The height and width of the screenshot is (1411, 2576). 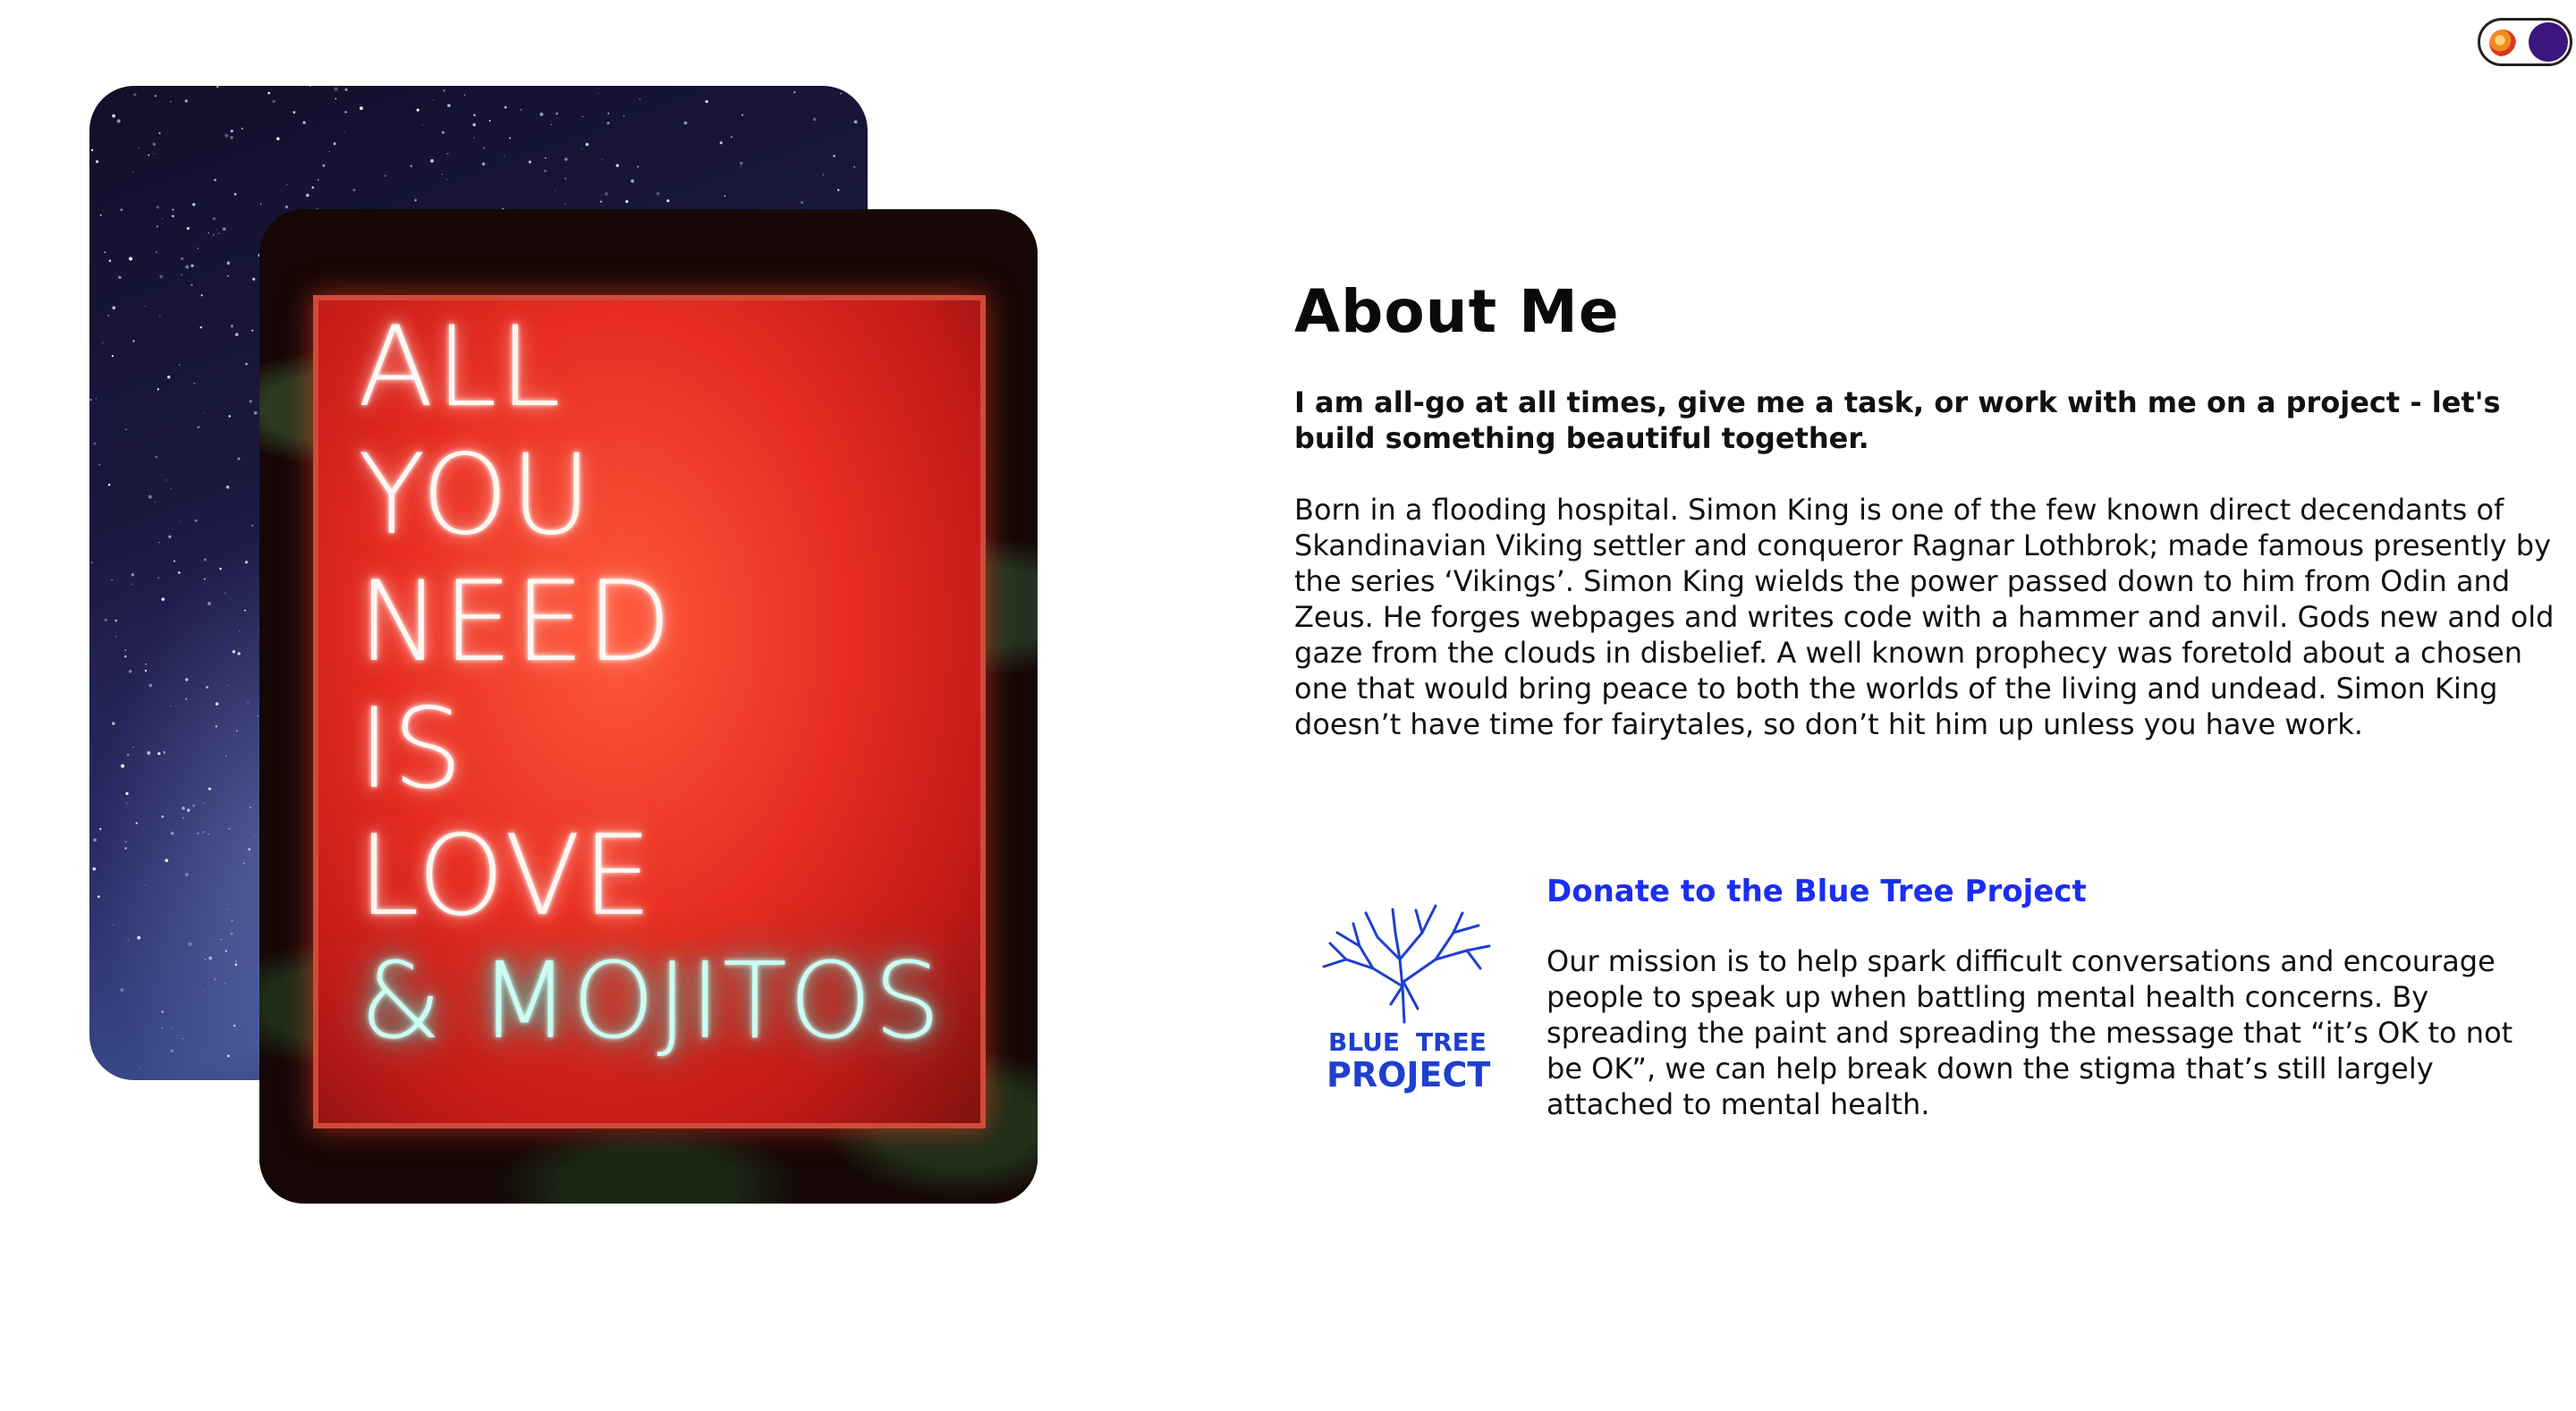 What do you see at coordinates (1406, 999) in the screenshot?
I see `blue-tree-project-logo: BLUE TREE PROJECT` at bounding box center [1406, 999].